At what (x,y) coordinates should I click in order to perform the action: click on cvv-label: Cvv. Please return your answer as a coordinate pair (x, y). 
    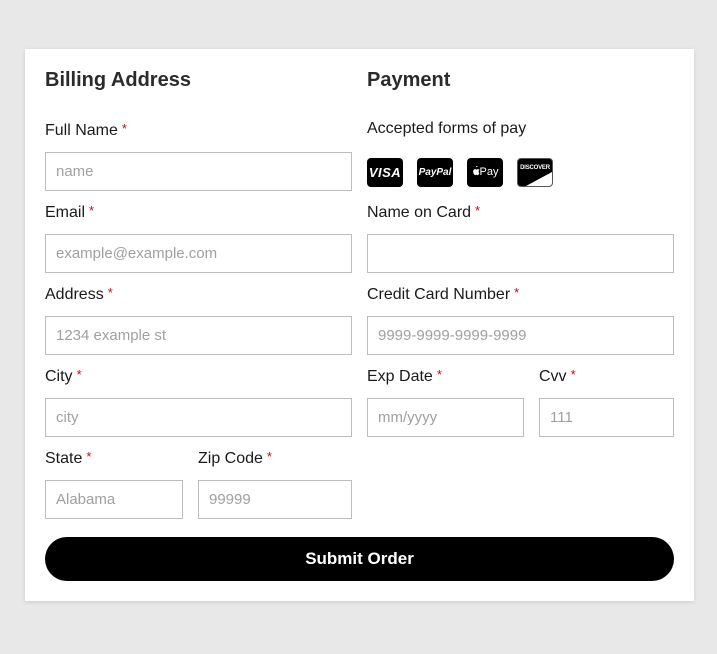
    Looking at the image, I should click on (553, 376).